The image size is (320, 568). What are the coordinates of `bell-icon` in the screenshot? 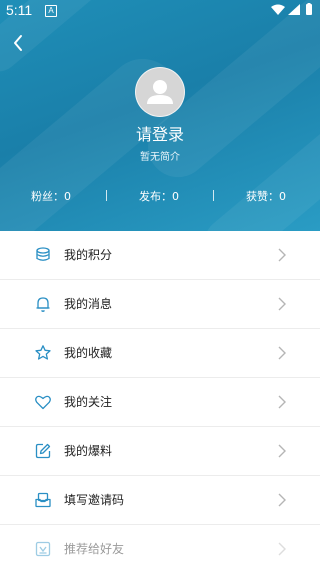 It's located at (43, 304).